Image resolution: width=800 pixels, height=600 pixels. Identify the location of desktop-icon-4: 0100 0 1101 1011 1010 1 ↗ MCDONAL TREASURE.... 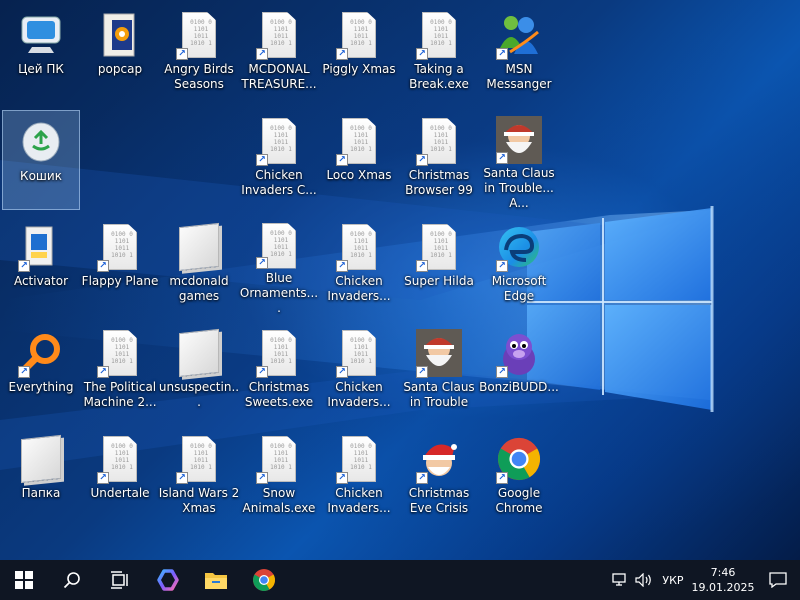
(279, 54).